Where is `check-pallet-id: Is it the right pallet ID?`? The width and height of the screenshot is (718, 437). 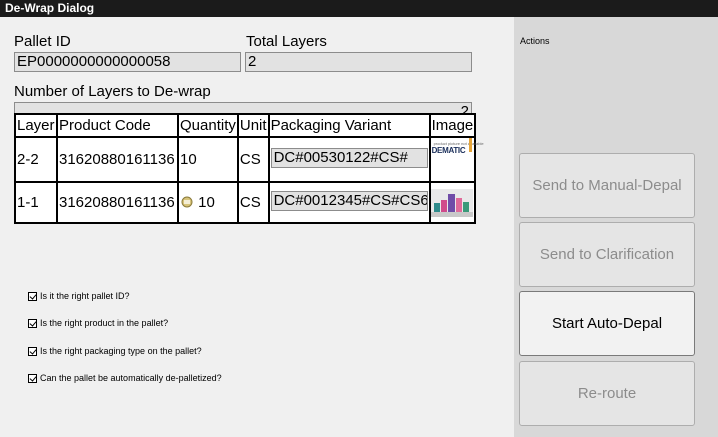 check-pallet-id: Is it the right pallet ID? is located at coordinates (79, 296).